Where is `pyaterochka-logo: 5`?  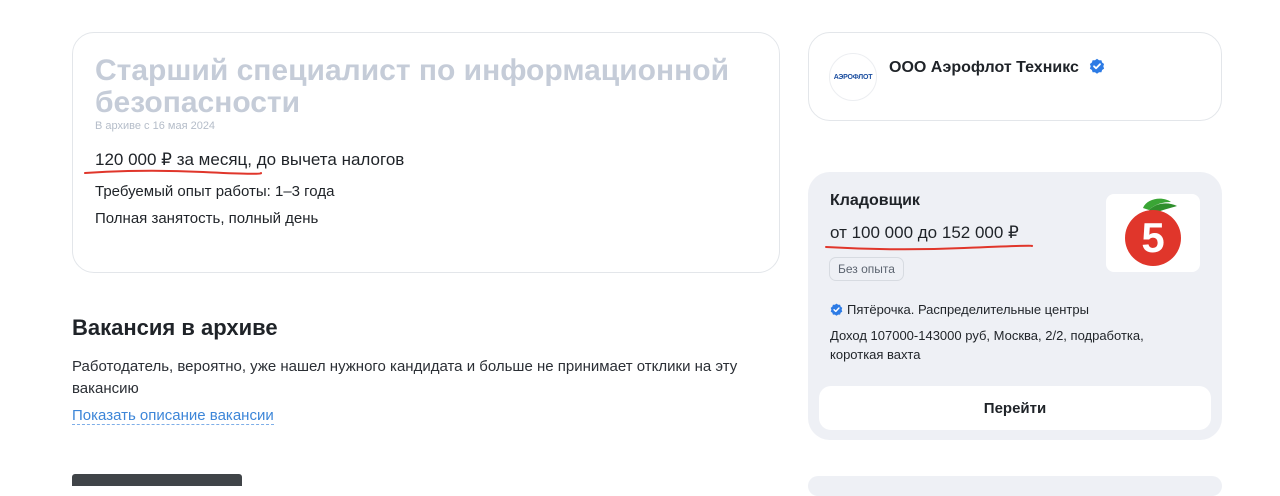
pyaterochka-logo: 5 is located at coordinates (1153, 233).